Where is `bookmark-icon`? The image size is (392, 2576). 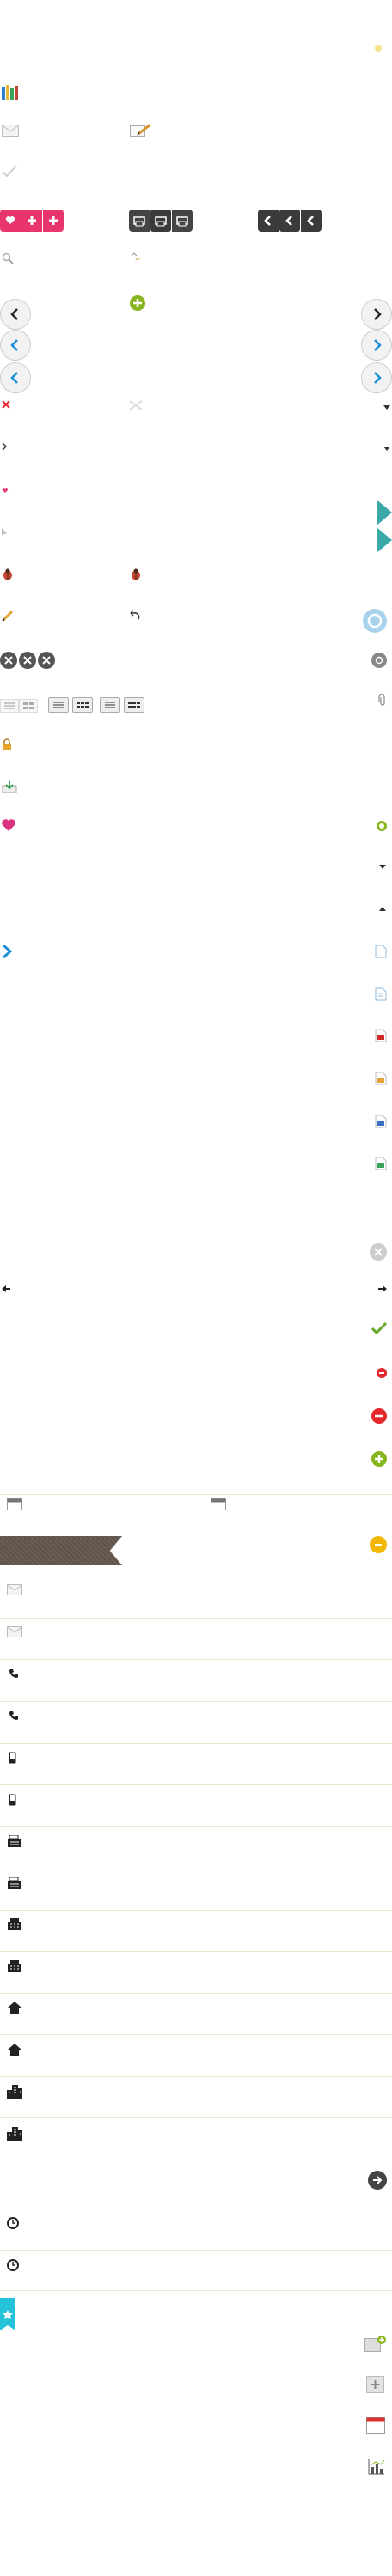
bookmark-icon is located at coordinates (8, 2314).